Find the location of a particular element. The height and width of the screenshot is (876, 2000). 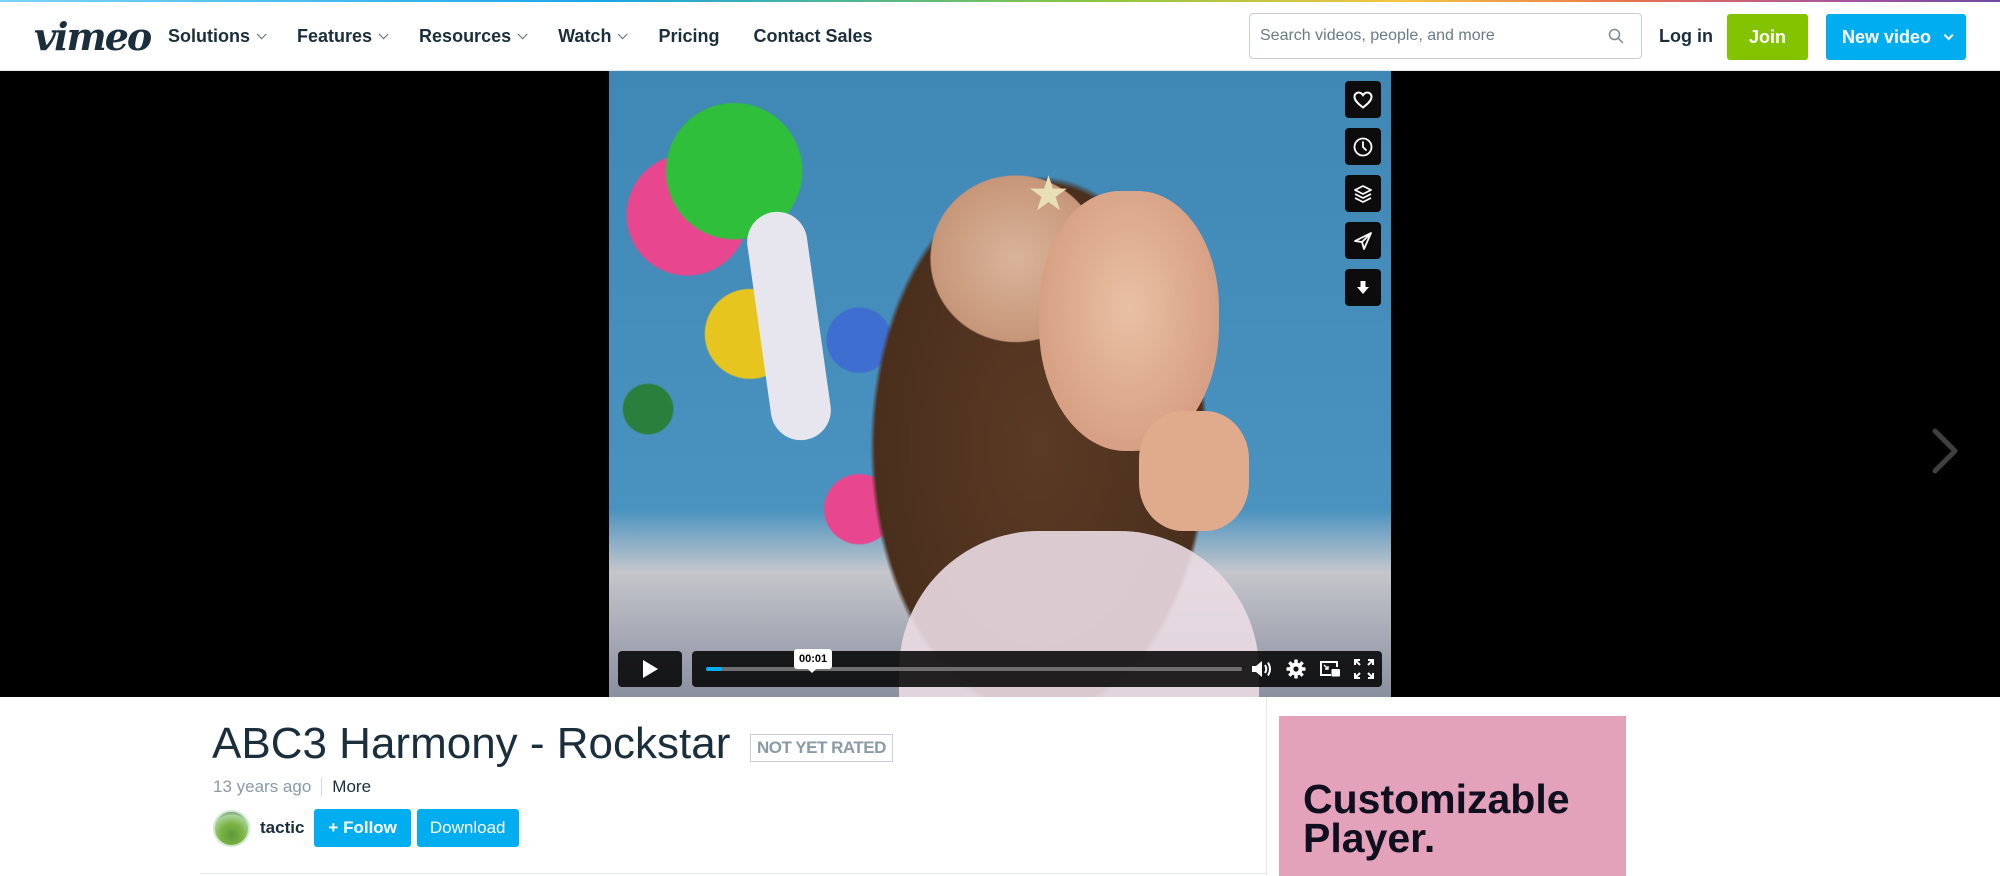

video-scene-star: ★ is located at coordinates (1049, 194).